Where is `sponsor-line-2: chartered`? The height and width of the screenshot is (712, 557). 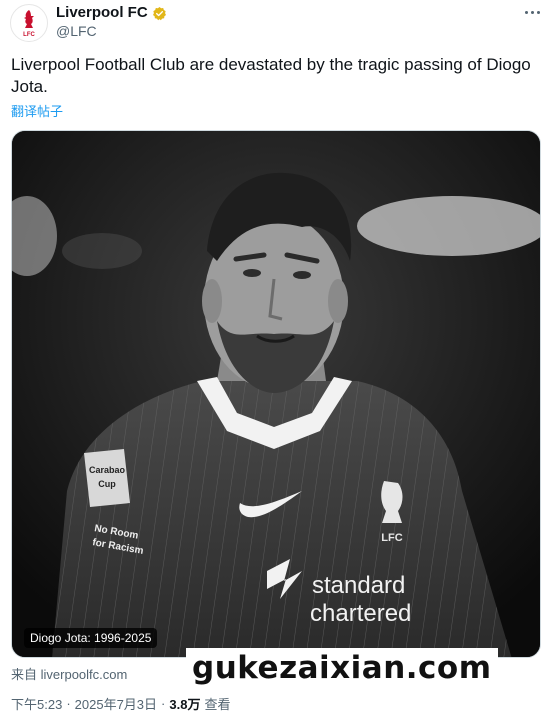
sponsor-line-2: chartered is located at coordinates (360, 613).